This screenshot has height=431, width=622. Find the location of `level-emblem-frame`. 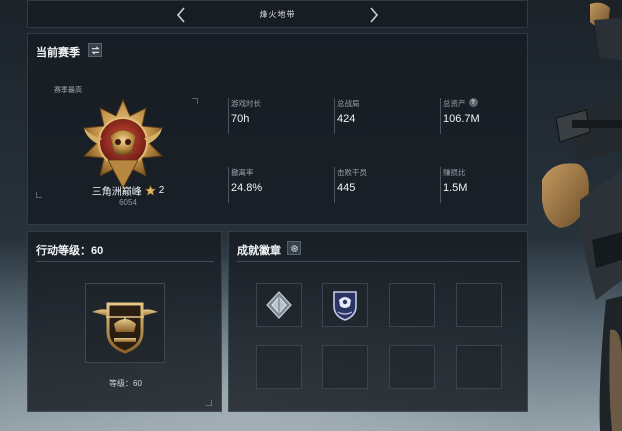

level-emblem-frame is located at coordinates (125, 323).